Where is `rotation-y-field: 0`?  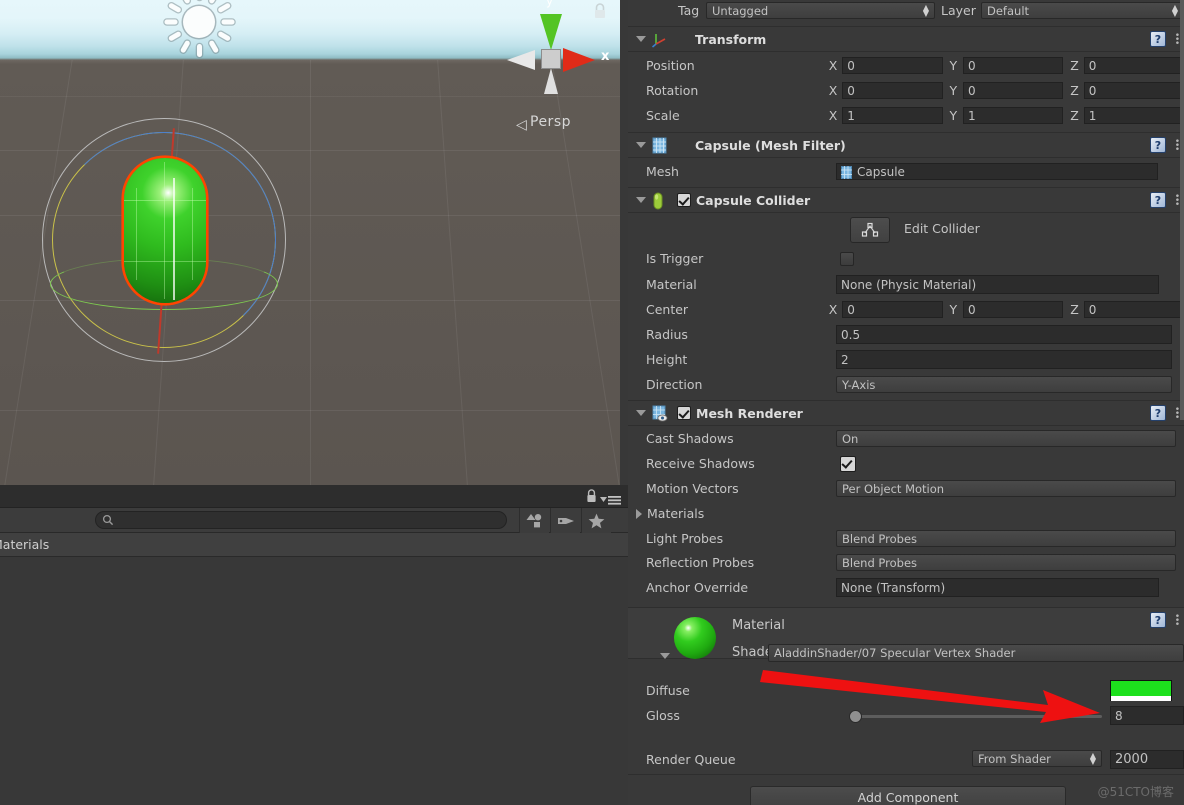 rotation-y-field: 0 is located at coordinates (1013, 90).